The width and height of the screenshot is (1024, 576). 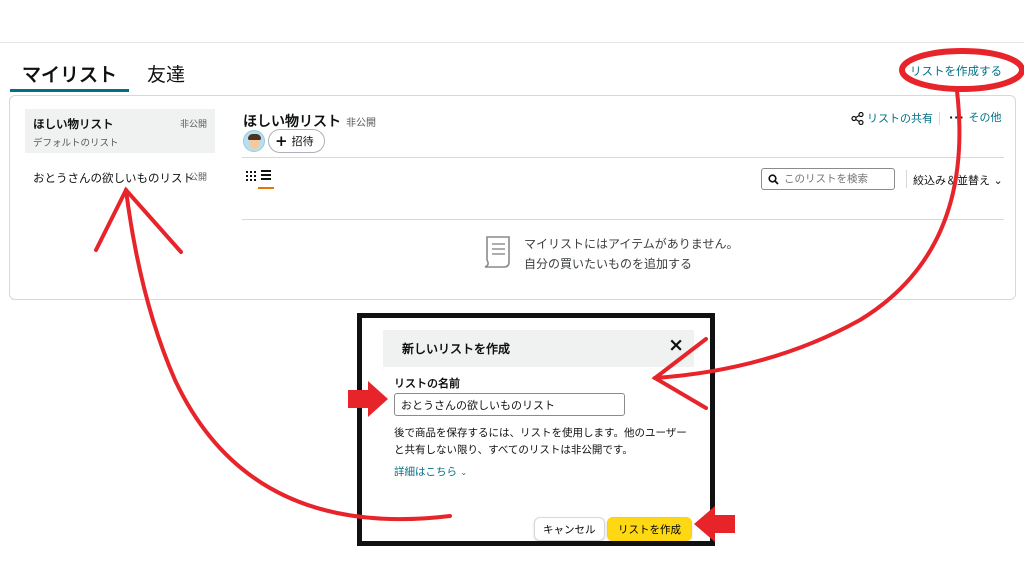 What do you see at coordinates (425, 472) in the screenshot?
I see `learn-more-label: 詳細はこちら` at bounding box center [425, 472].